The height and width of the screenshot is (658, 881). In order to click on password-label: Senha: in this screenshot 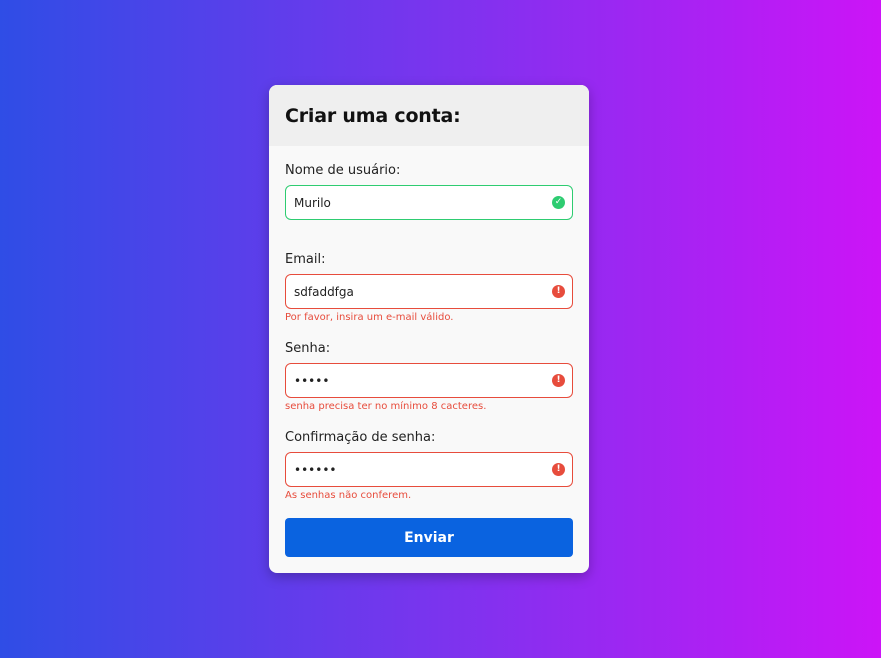, I will do `click(308, 348)`.